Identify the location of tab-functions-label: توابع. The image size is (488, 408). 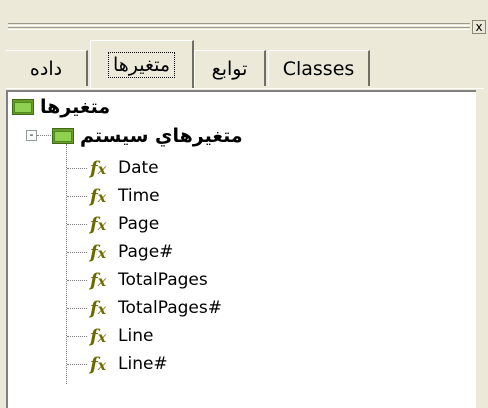
(229, 68).